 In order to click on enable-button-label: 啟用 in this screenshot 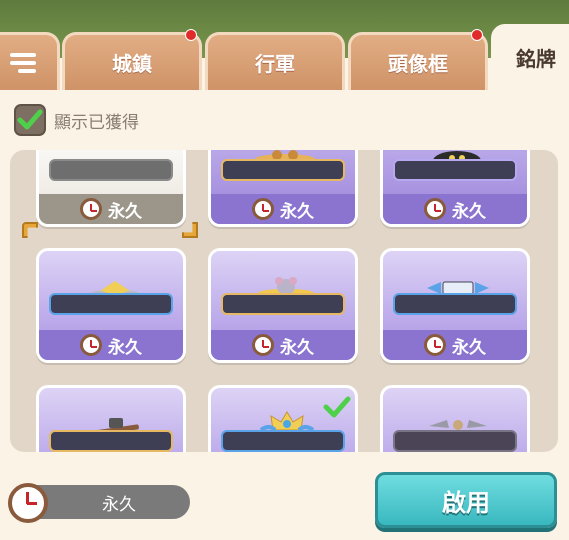, I will do `click(466, 502)`.